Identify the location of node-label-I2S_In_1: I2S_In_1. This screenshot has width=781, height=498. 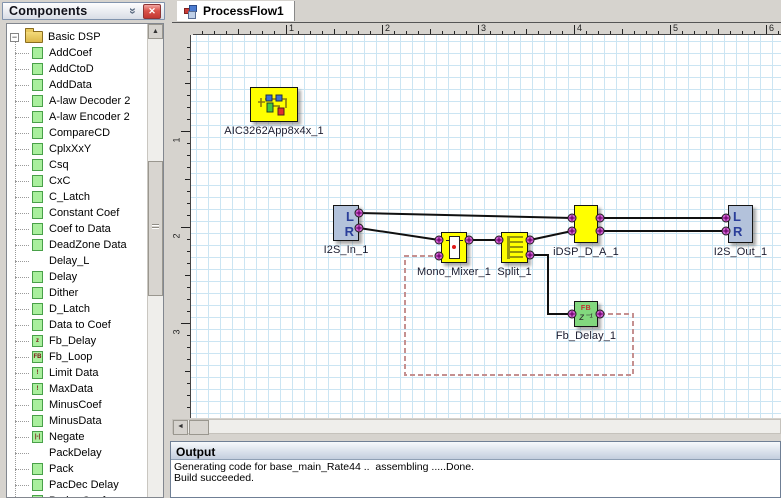
(346, 250).